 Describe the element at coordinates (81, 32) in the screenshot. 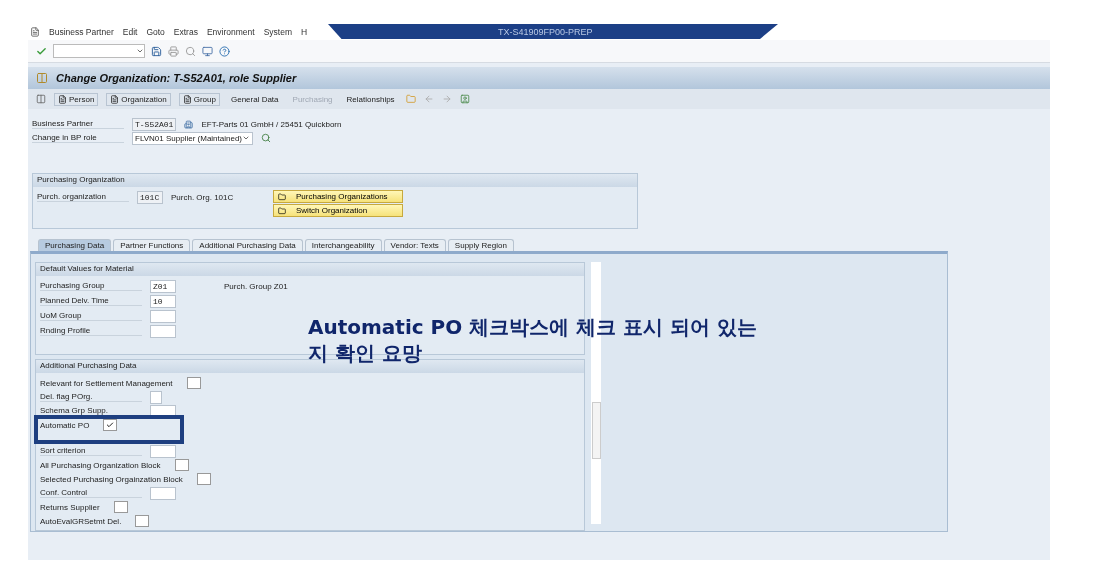

I see `menu-item: Business Partner` at that location.